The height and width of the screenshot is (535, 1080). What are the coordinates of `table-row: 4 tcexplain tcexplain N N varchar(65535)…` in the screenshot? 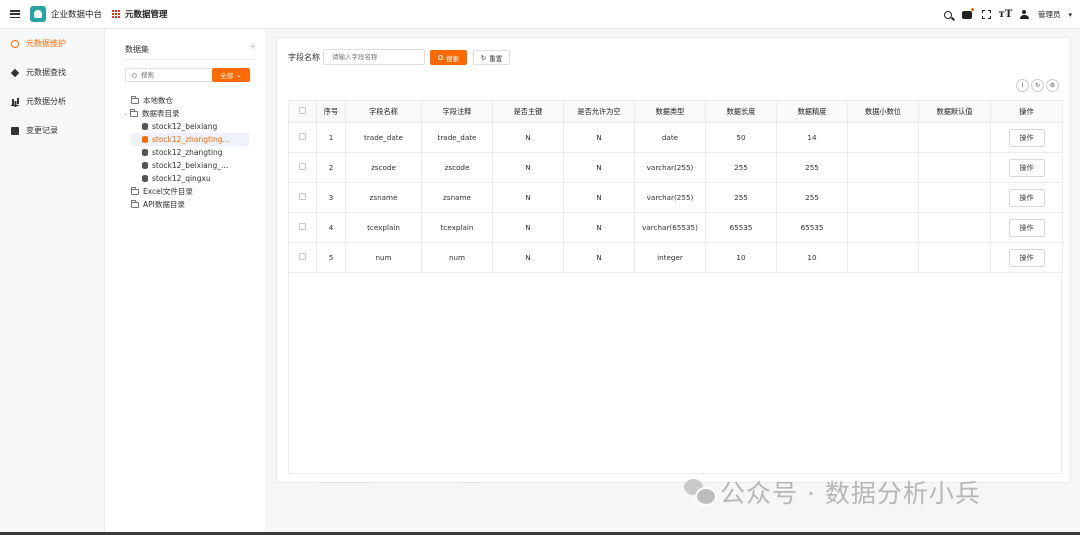 It's located at (675, 227).